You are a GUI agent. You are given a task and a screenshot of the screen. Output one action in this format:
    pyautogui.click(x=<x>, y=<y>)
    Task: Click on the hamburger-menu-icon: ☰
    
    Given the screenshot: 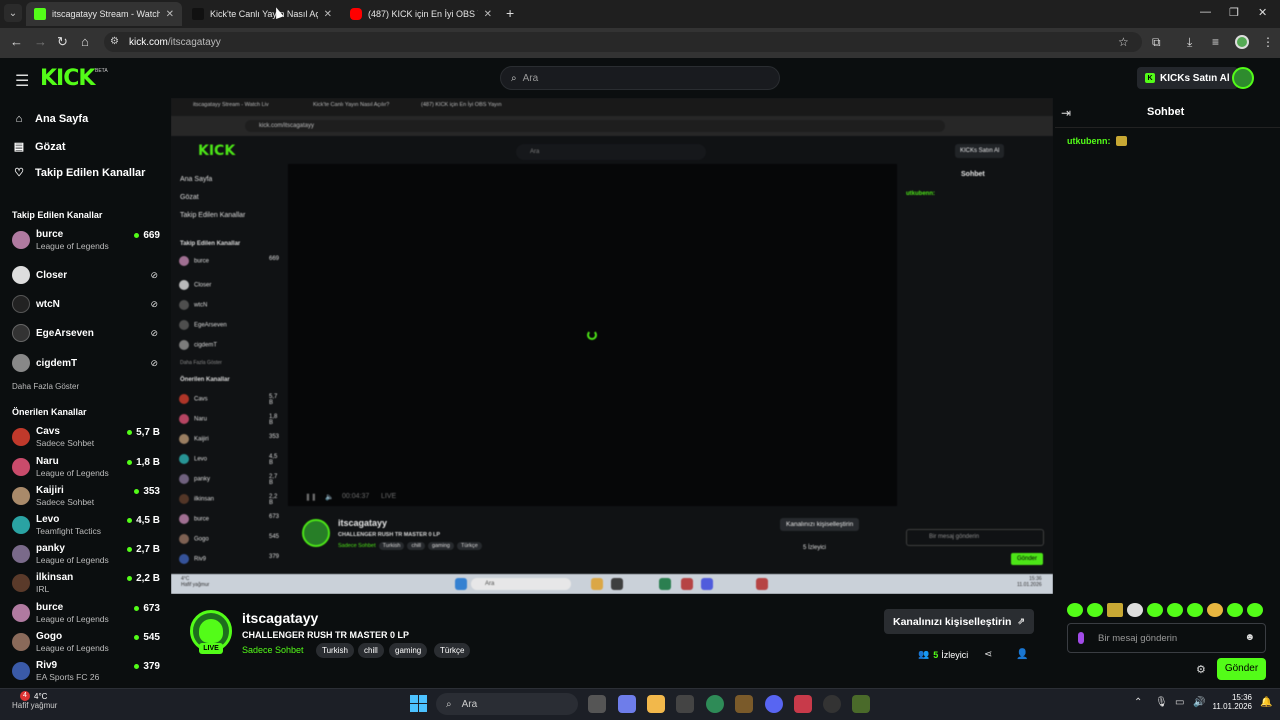 What is the action you would take?
    pyautogui.click(x=22, y=81)
    